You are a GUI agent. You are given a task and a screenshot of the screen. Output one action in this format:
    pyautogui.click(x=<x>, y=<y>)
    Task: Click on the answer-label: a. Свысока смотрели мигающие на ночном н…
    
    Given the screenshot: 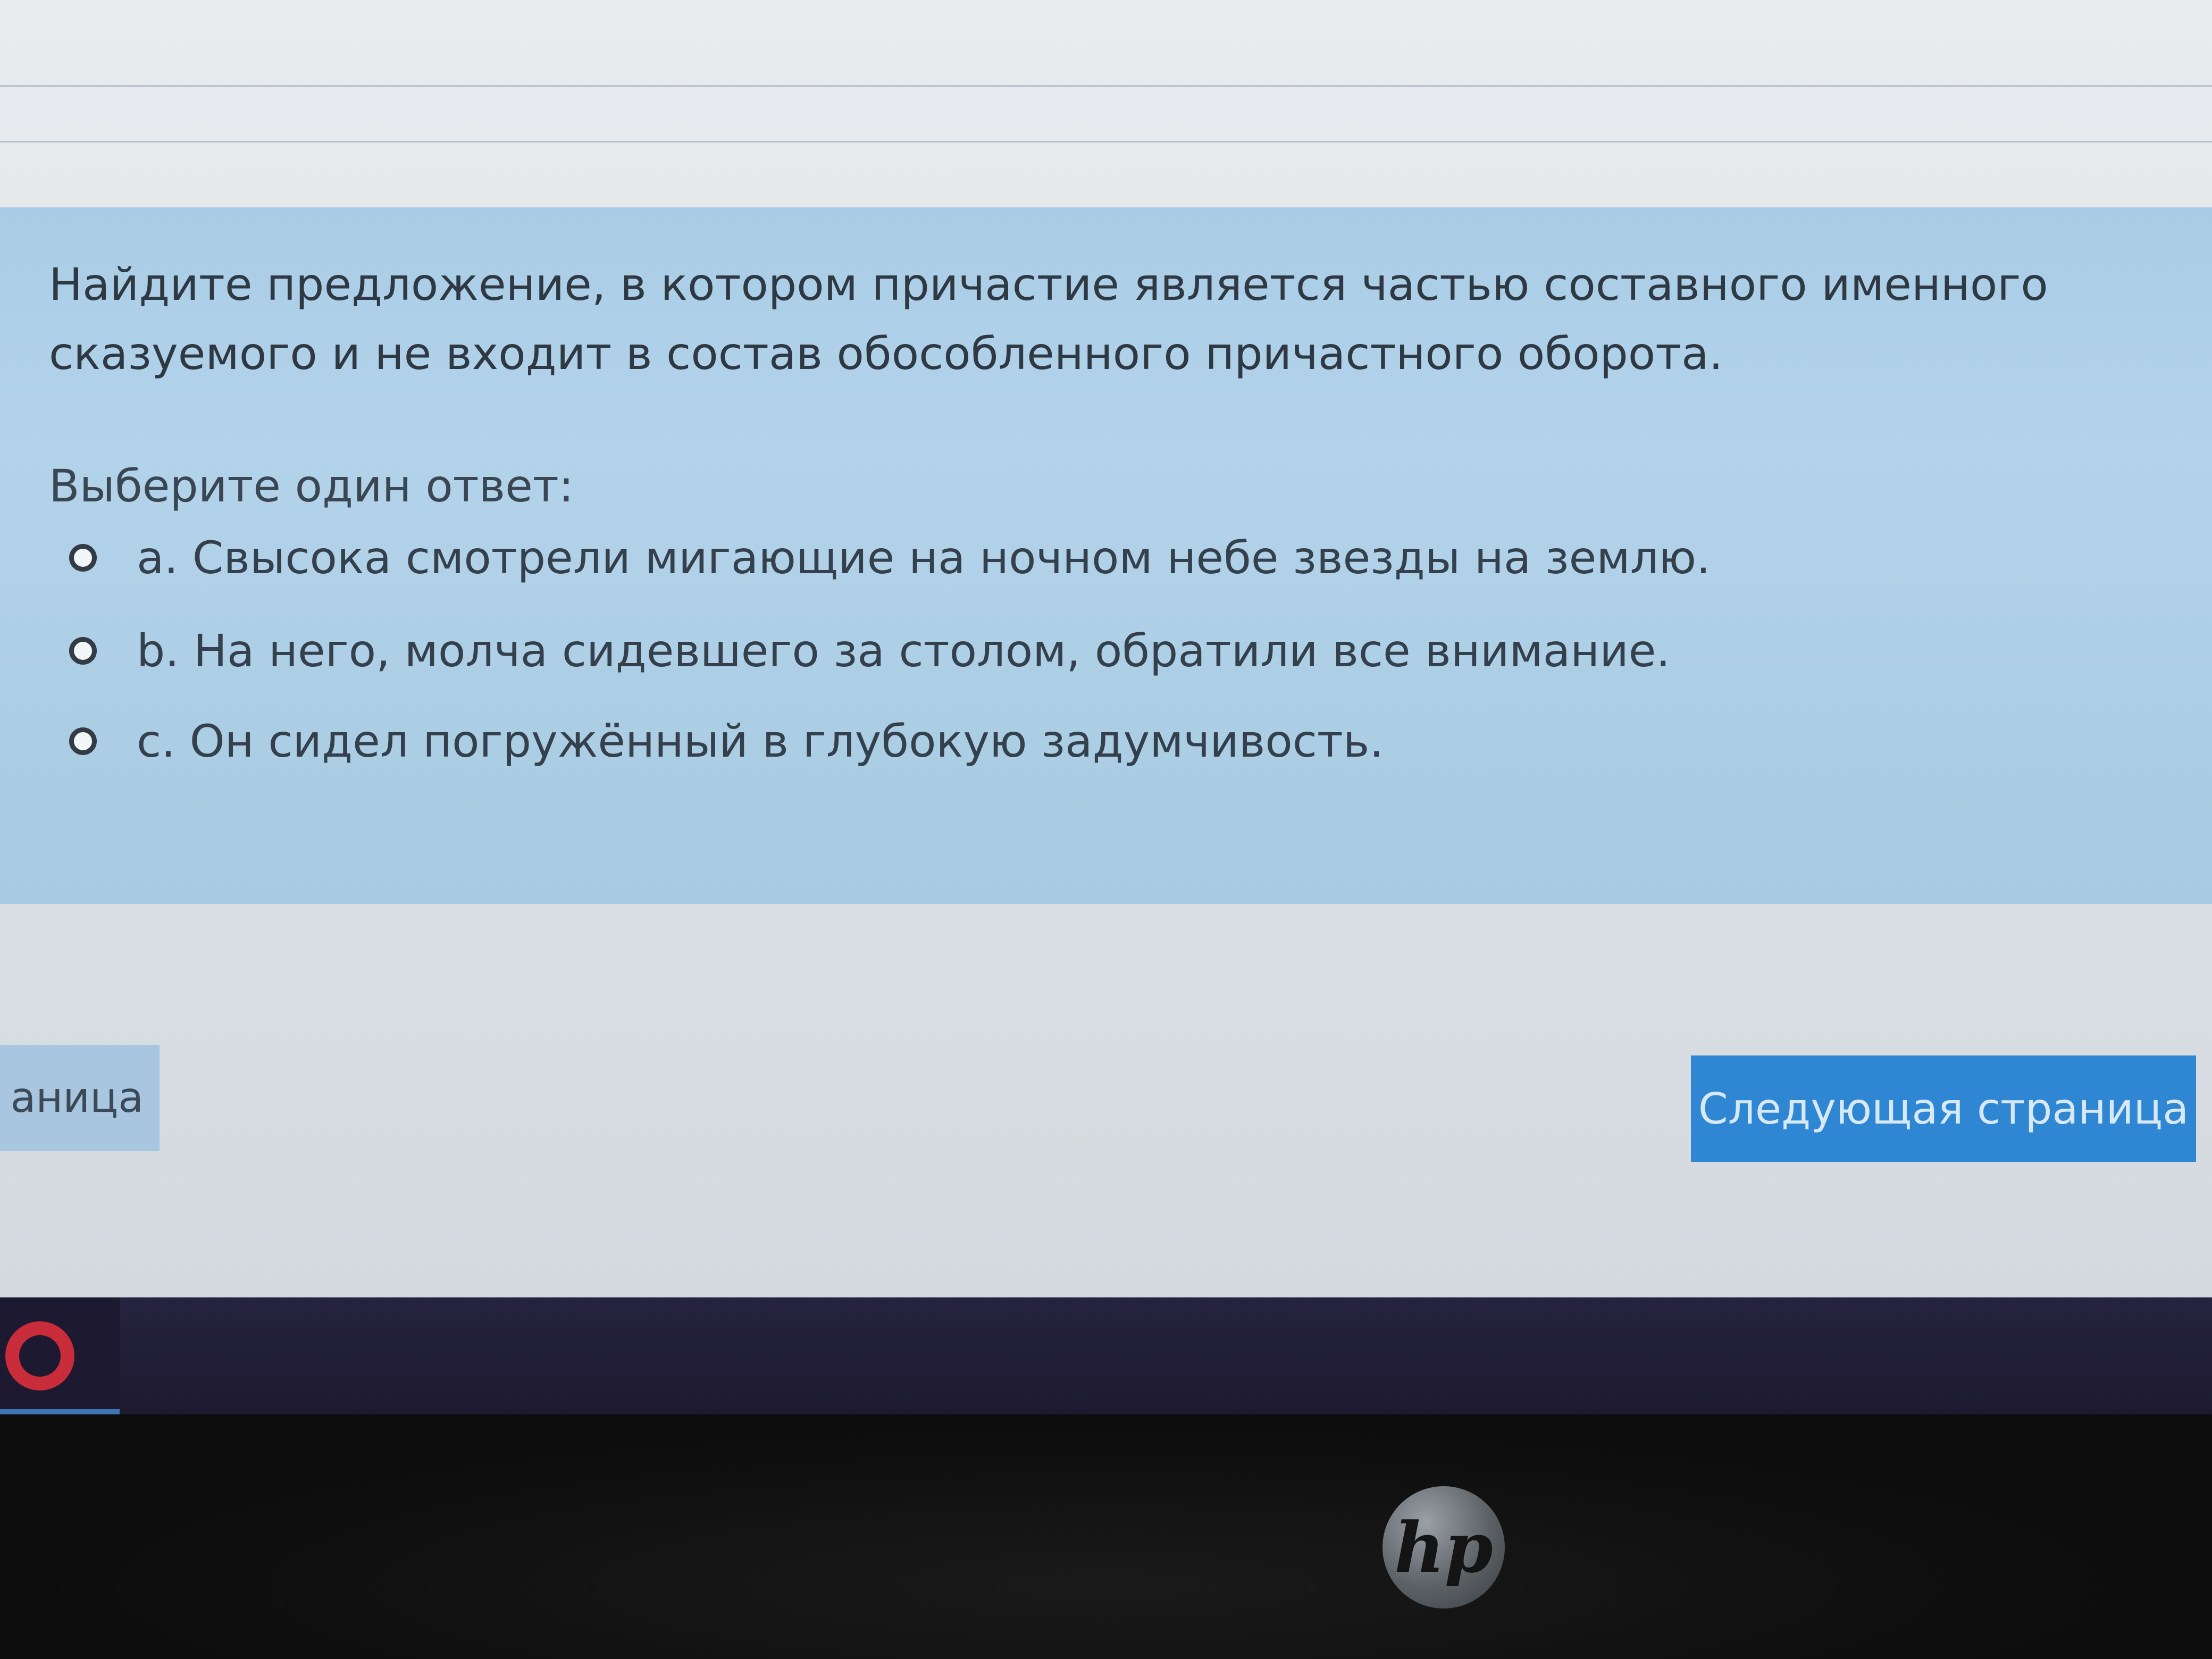 What is the action you would take?
    pyautogui.click(x=924, y=558)
    